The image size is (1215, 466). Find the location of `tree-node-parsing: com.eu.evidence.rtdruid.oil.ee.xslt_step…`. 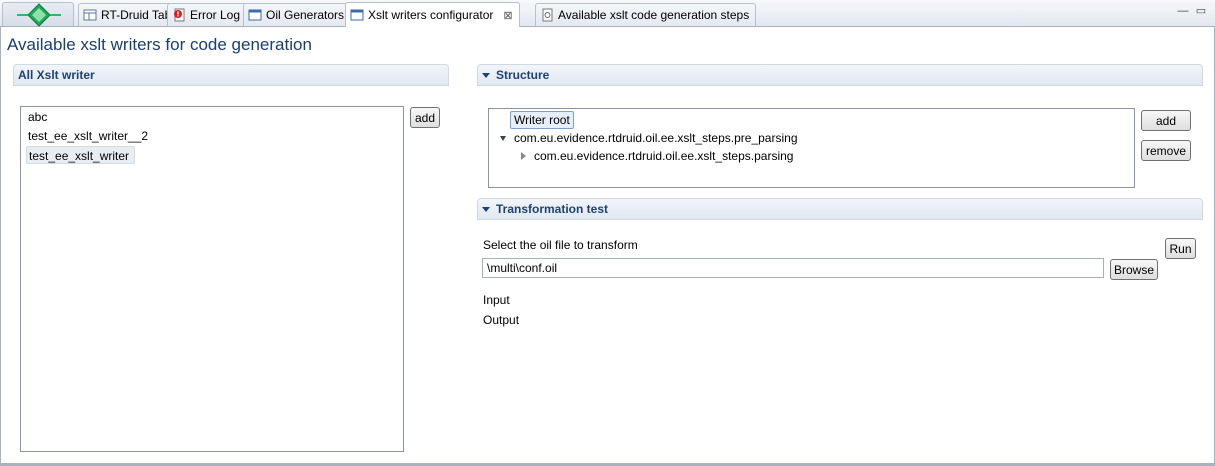

tree-node-parsing: com.eu.evidence.rtdruid.oil.ee.xslt_step… is located at coordinates (663, 156).